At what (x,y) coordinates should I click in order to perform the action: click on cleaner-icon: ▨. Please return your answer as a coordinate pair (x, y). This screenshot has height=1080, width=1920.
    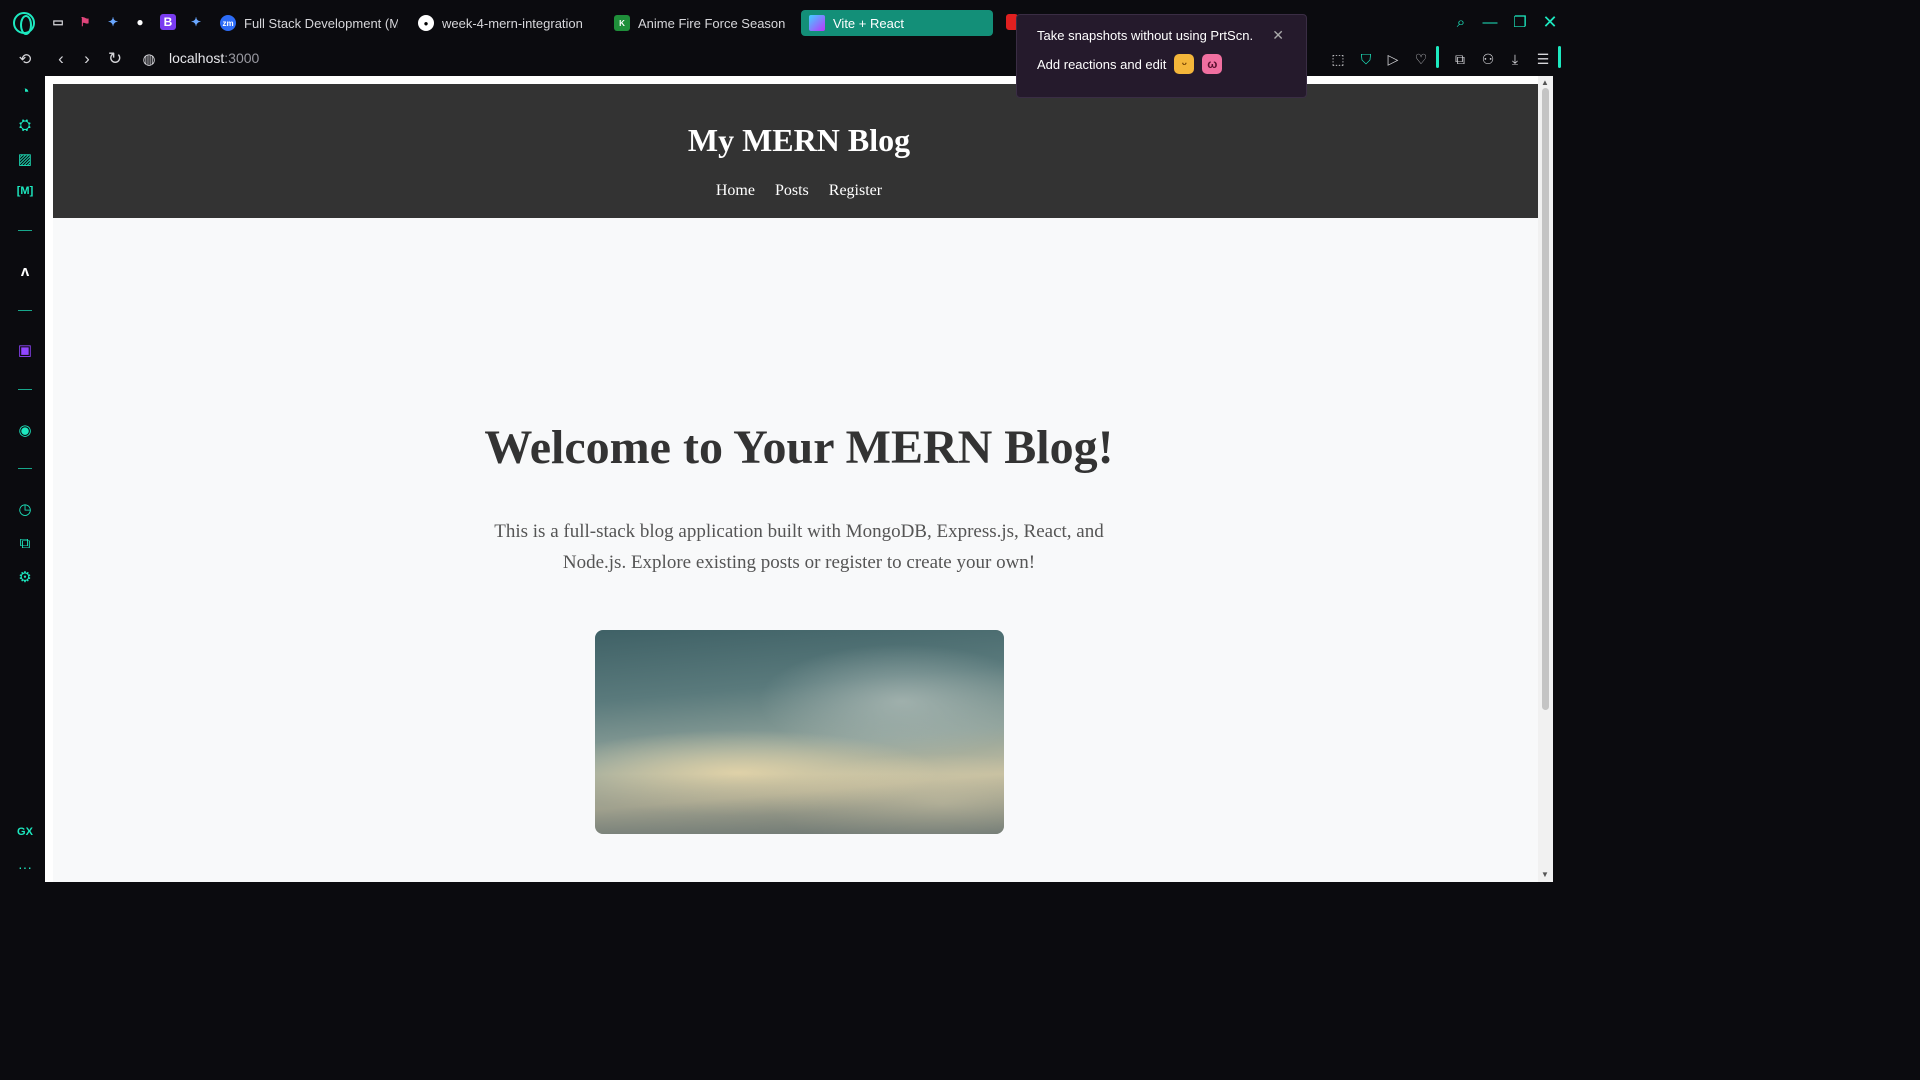
    Looking at the image, I should click on (25, 159).